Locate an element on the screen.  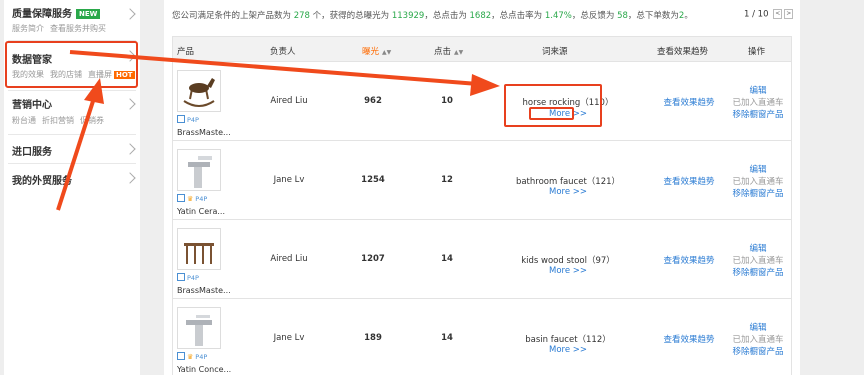
sidebar-link-service-intro: 服务简介 is located at coordinates (28, 28).